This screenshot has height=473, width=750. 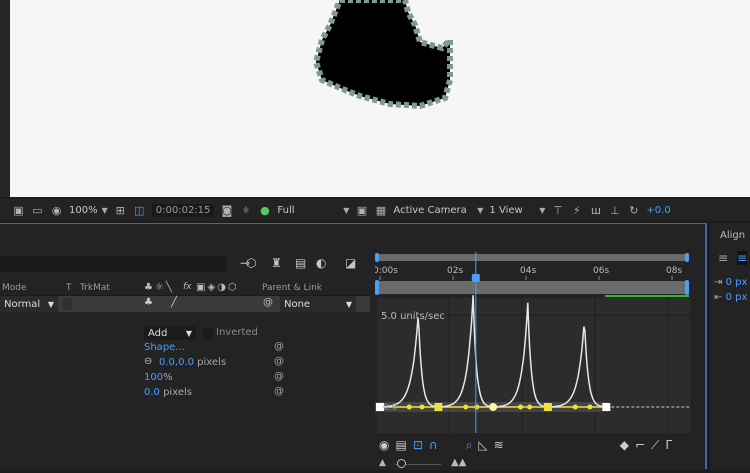 I want to click on graph-editor-icon: ◪, so click(x=350, y=263).